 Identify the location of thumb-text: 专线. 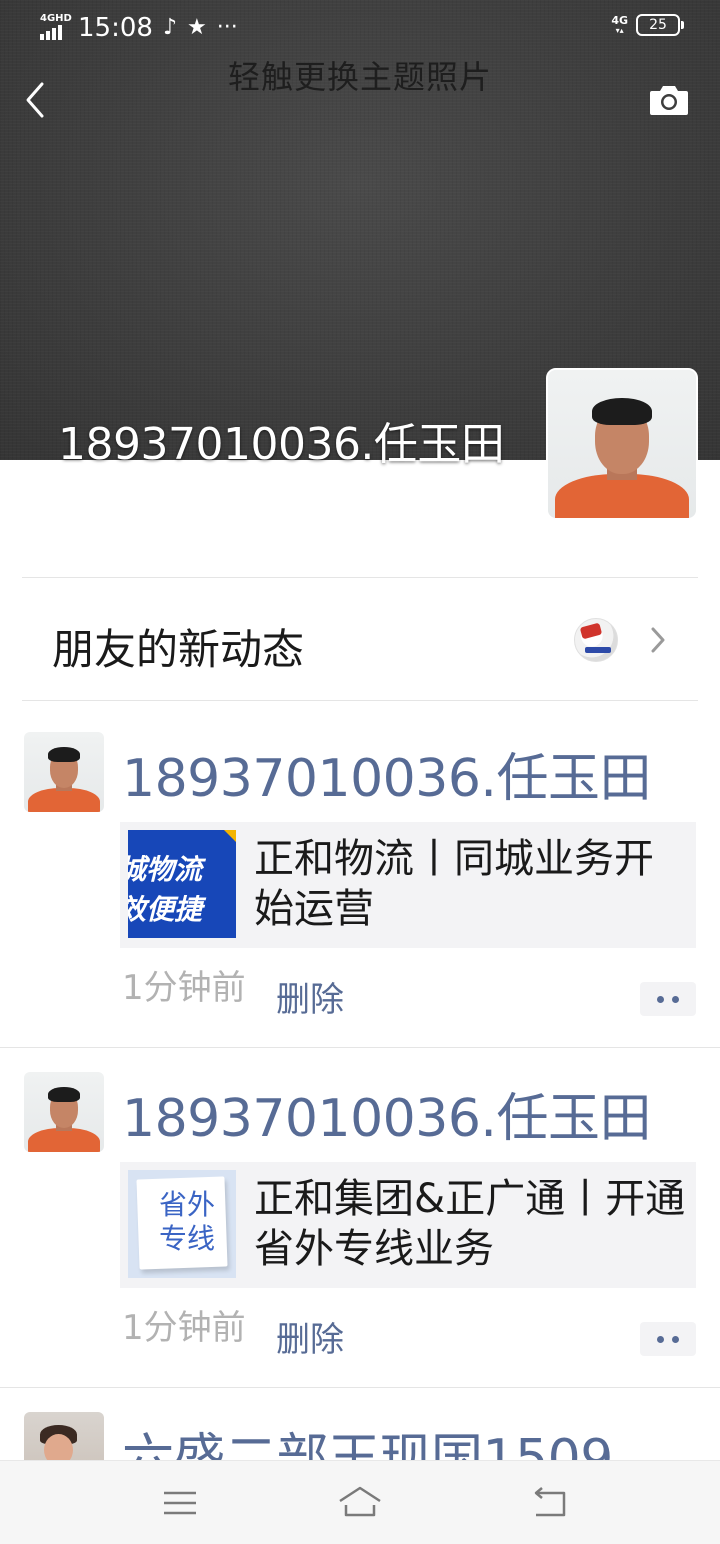
(186, 1238).